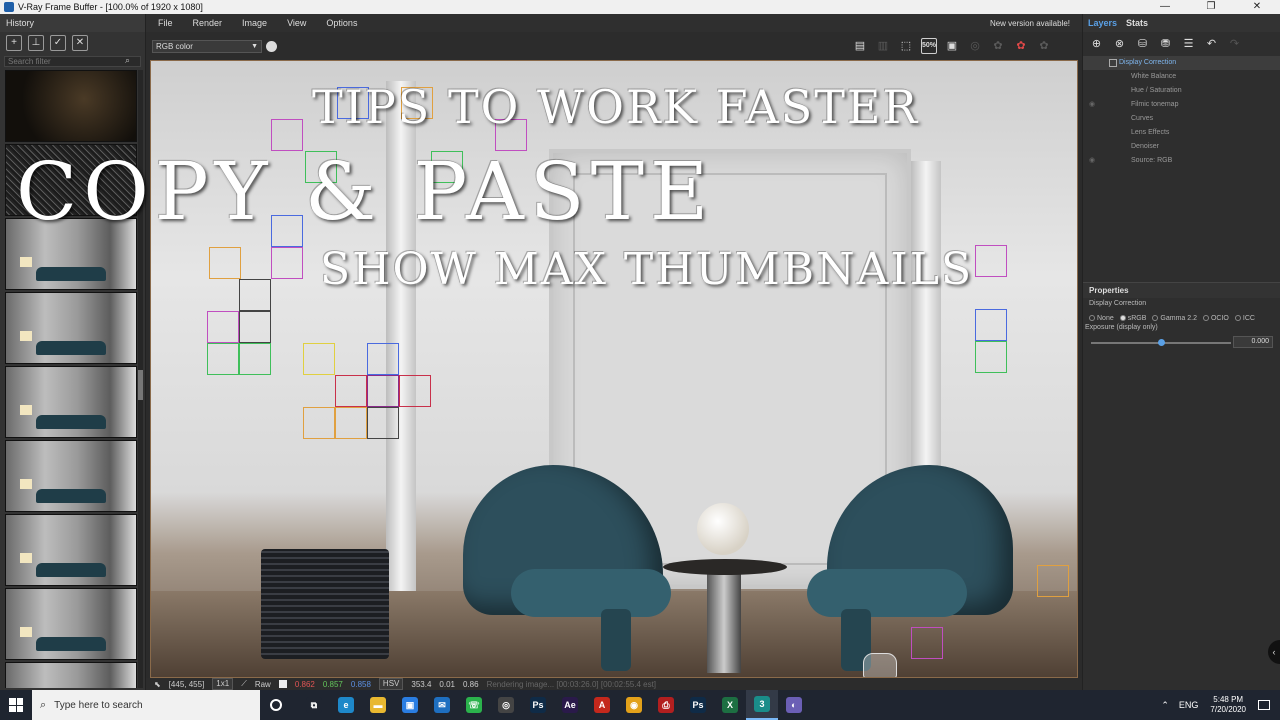 This screenshot has width=1280, height=720. Describe the element at coordinates (1119, 44) in the screenshot. I see `delete-layer-icon: ⊗` at that location.